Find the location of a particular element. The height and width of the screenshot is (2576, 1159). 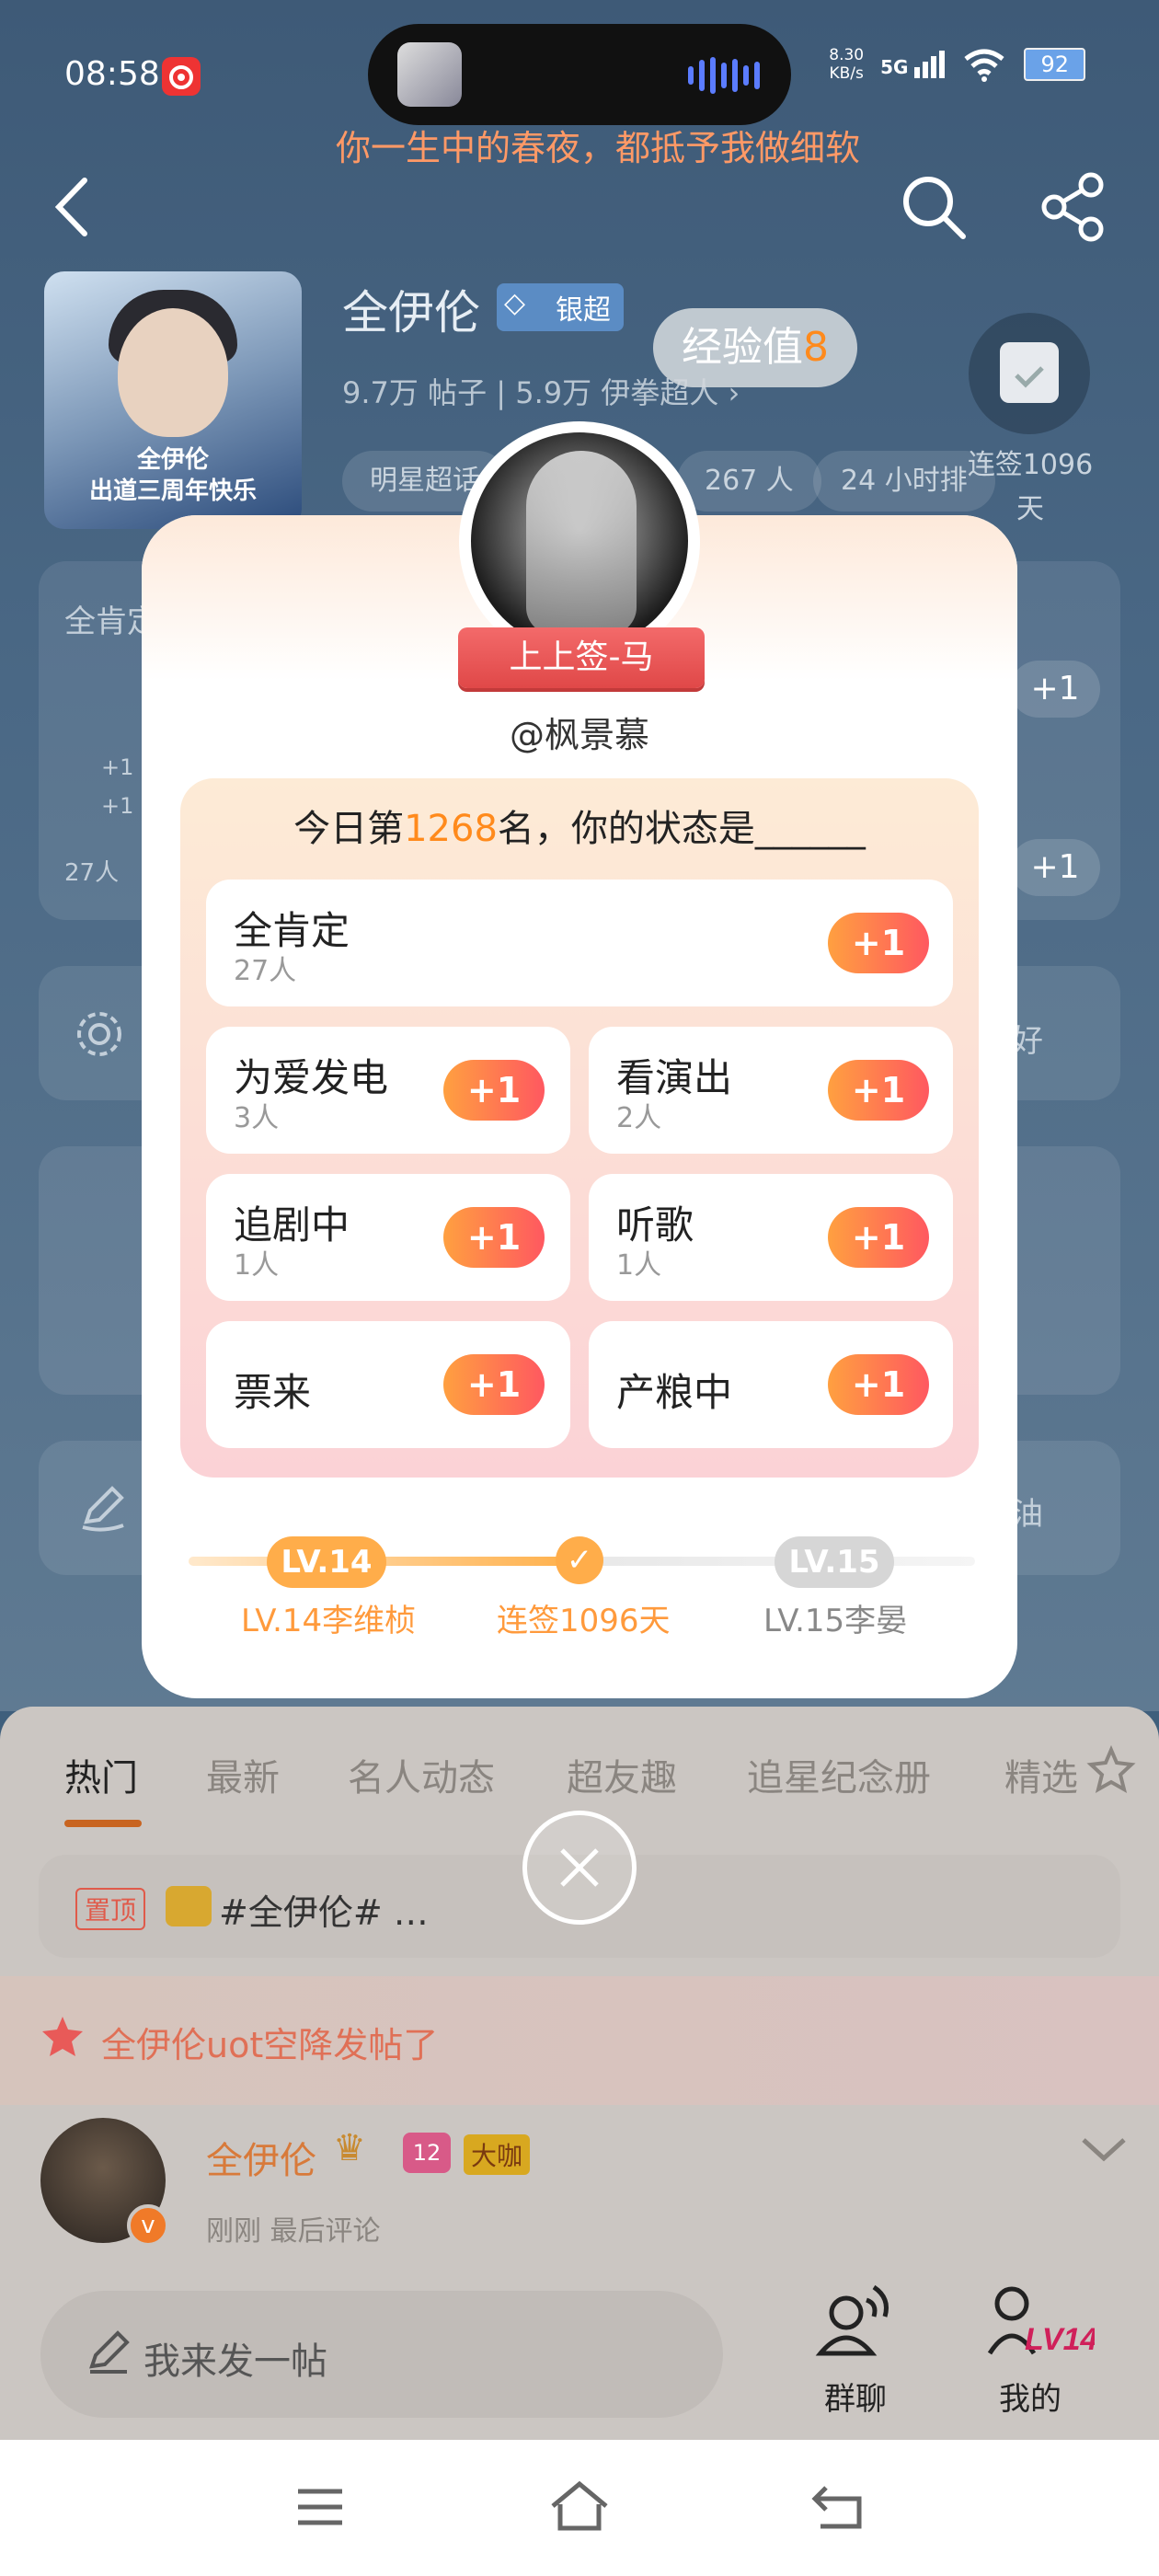

audio-wave-icon is located at coordinates (724, 75).